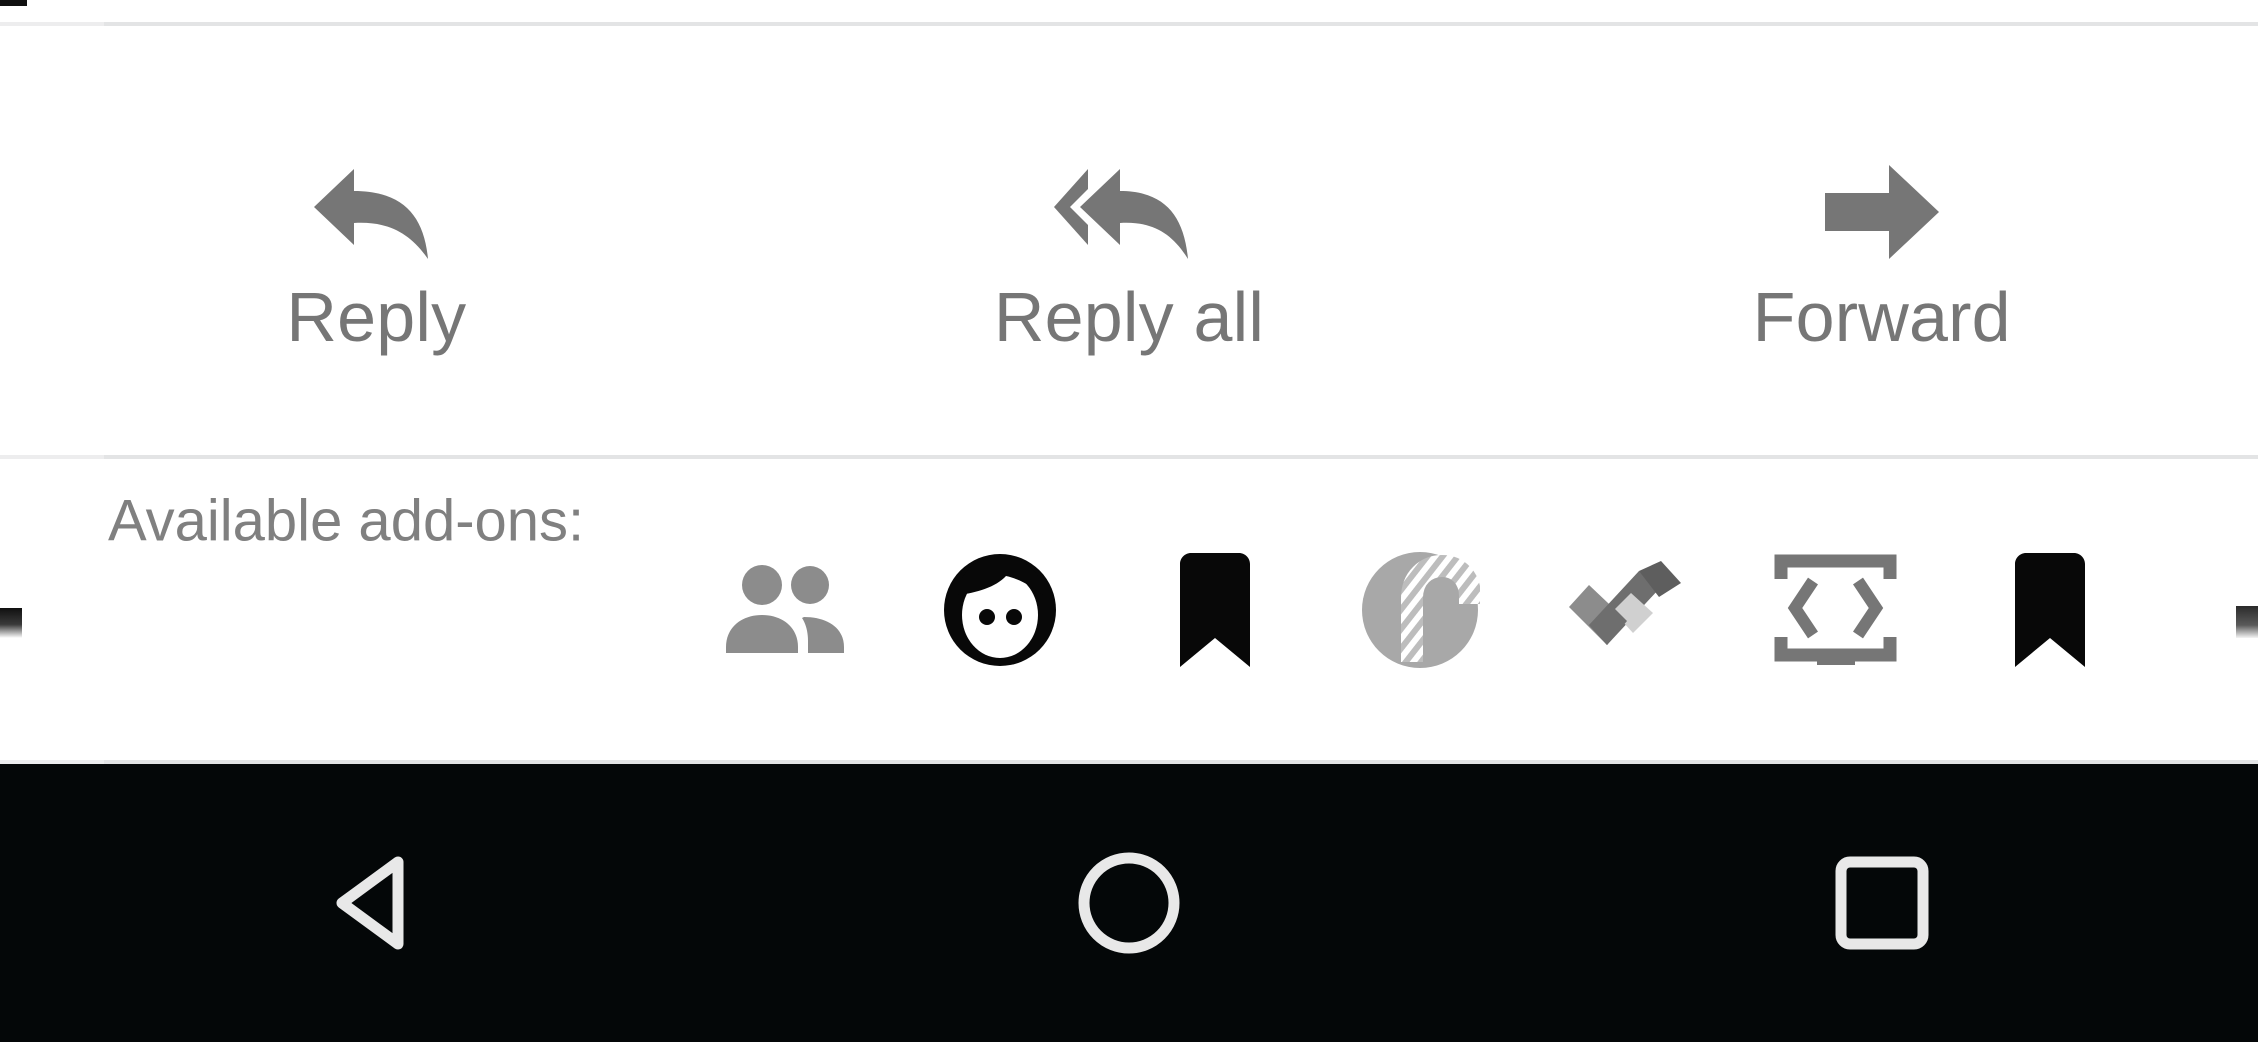 The width and height of the screenshot is (2258, 1042). Describe the element at coordinates (1129, 316) in the screenshot. I see `reply-all-button-label: Reply all` at that location.